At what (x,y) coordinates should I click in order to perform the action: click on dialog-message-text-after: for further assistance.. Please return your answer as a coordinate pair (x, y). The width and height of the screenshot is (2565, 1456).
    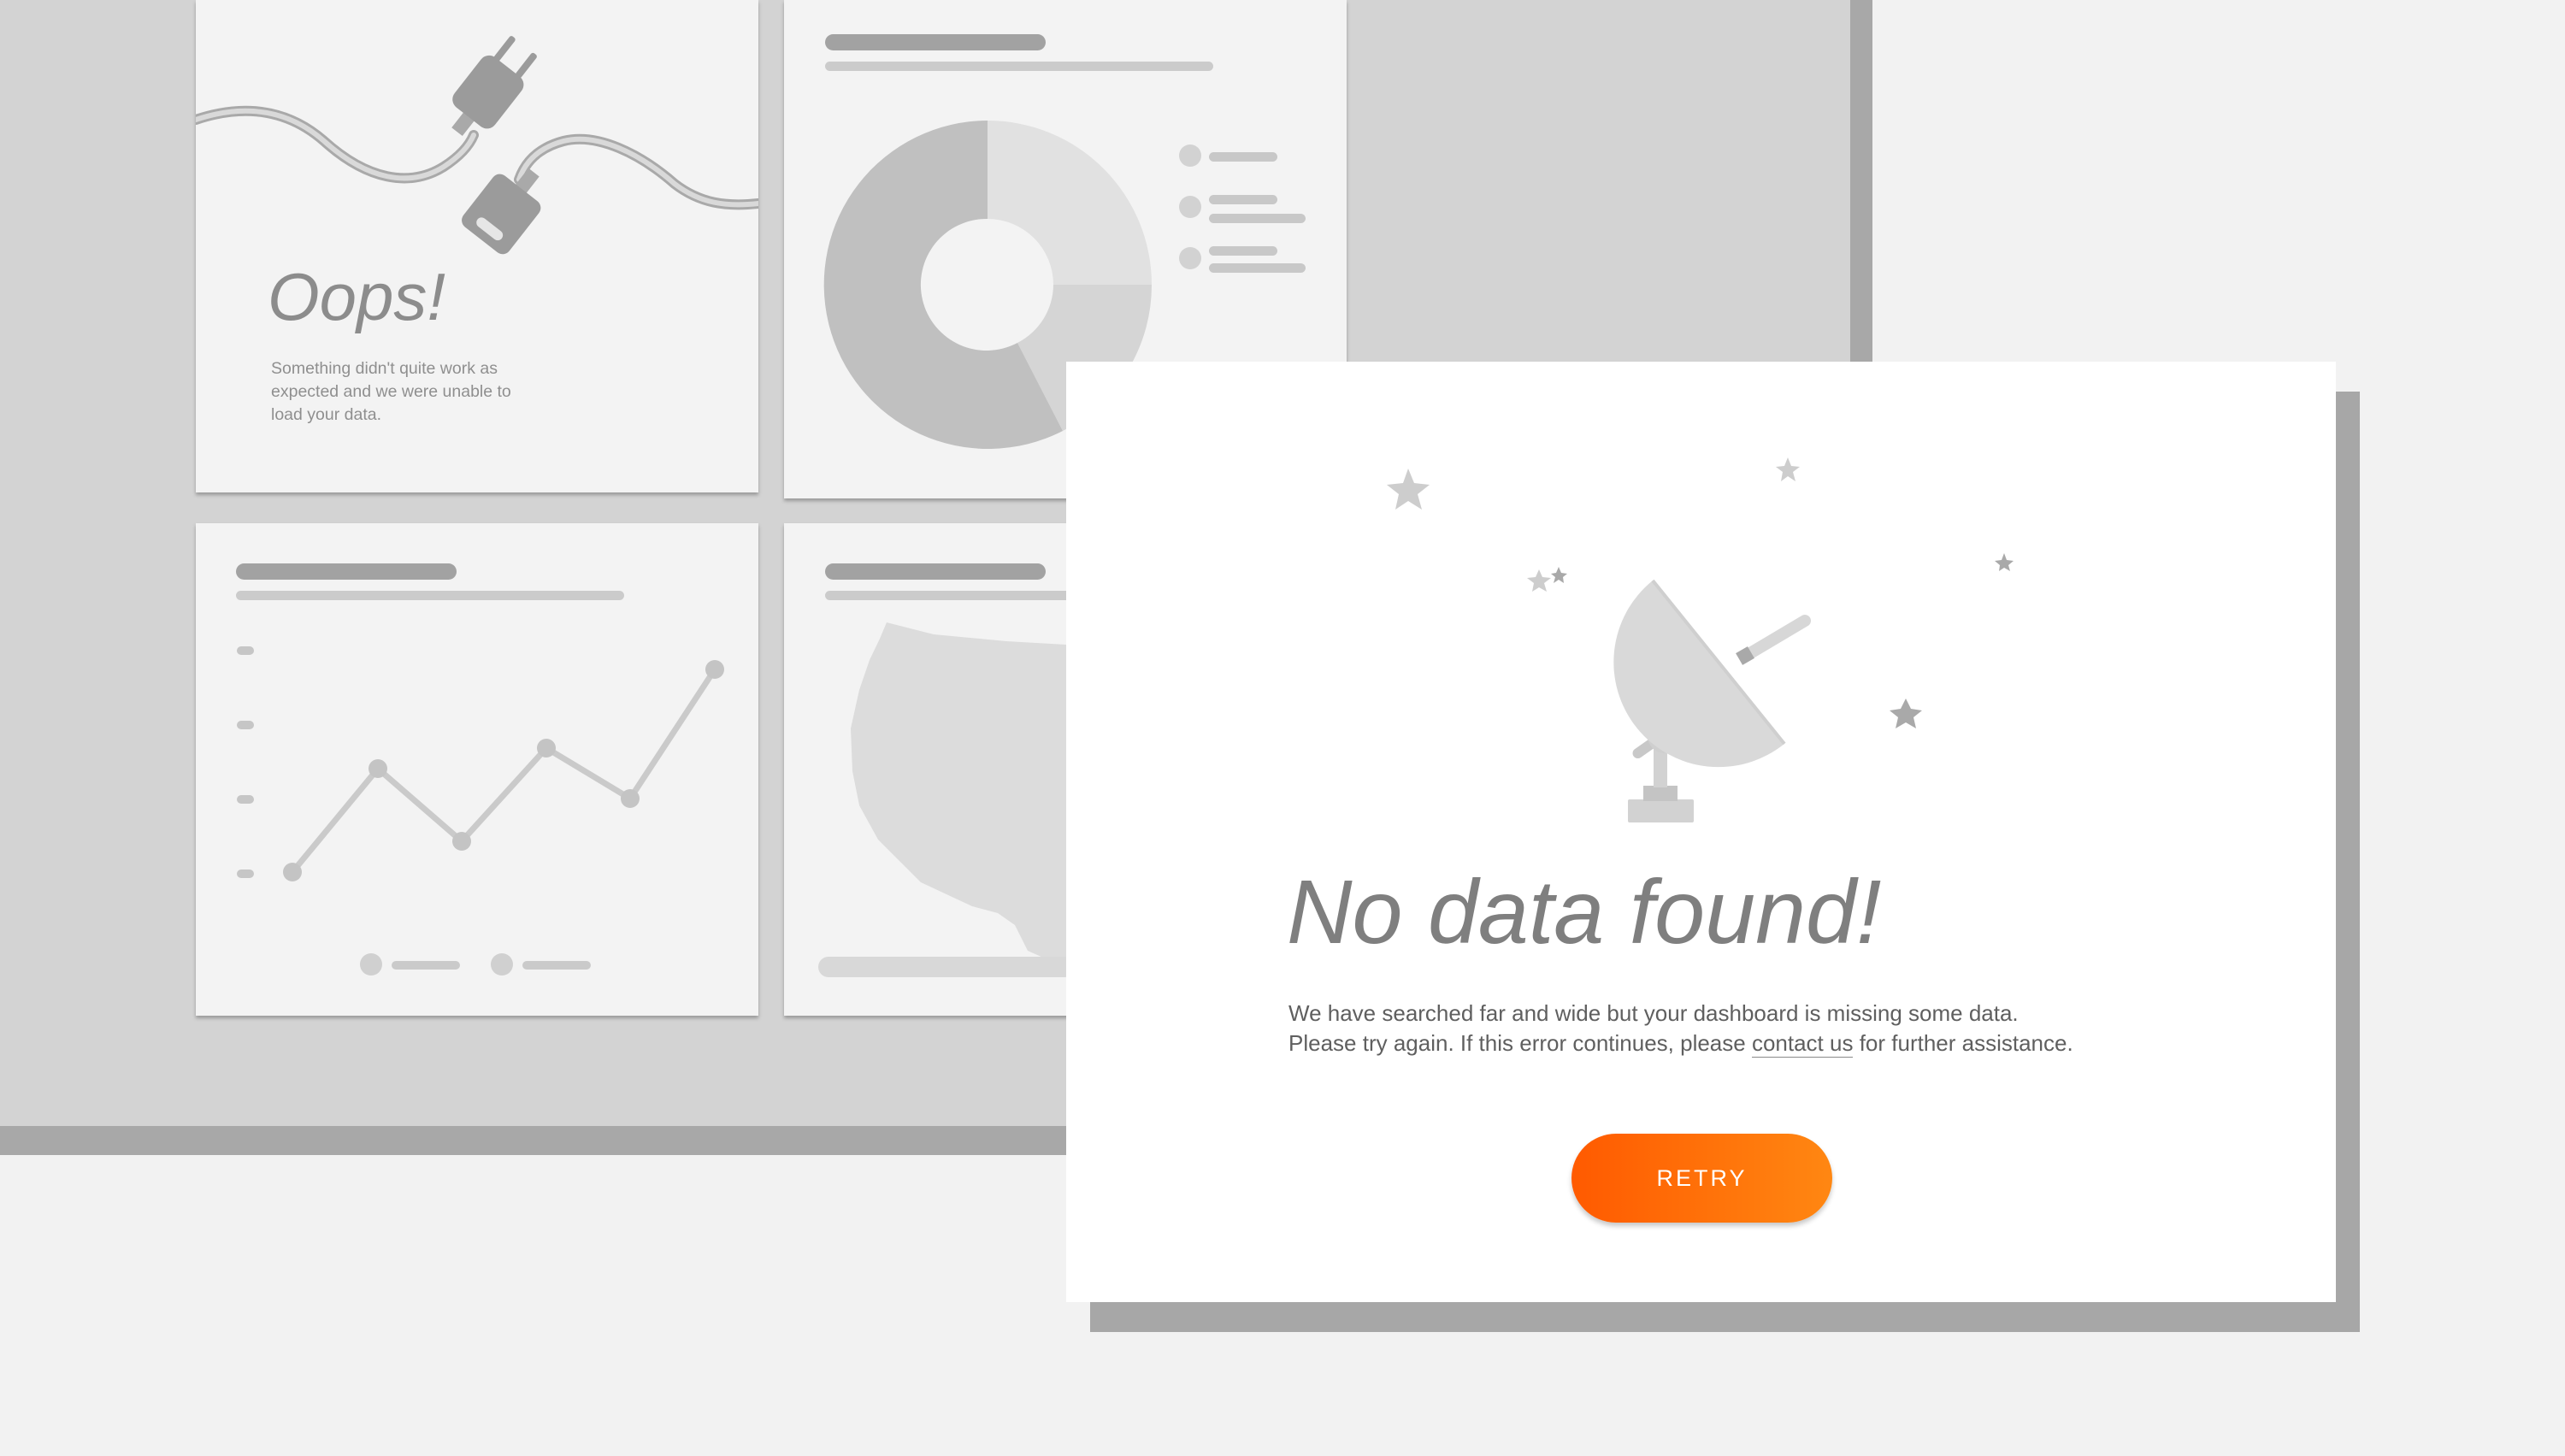
    Looking at the image, I should click on (1963, 1043).